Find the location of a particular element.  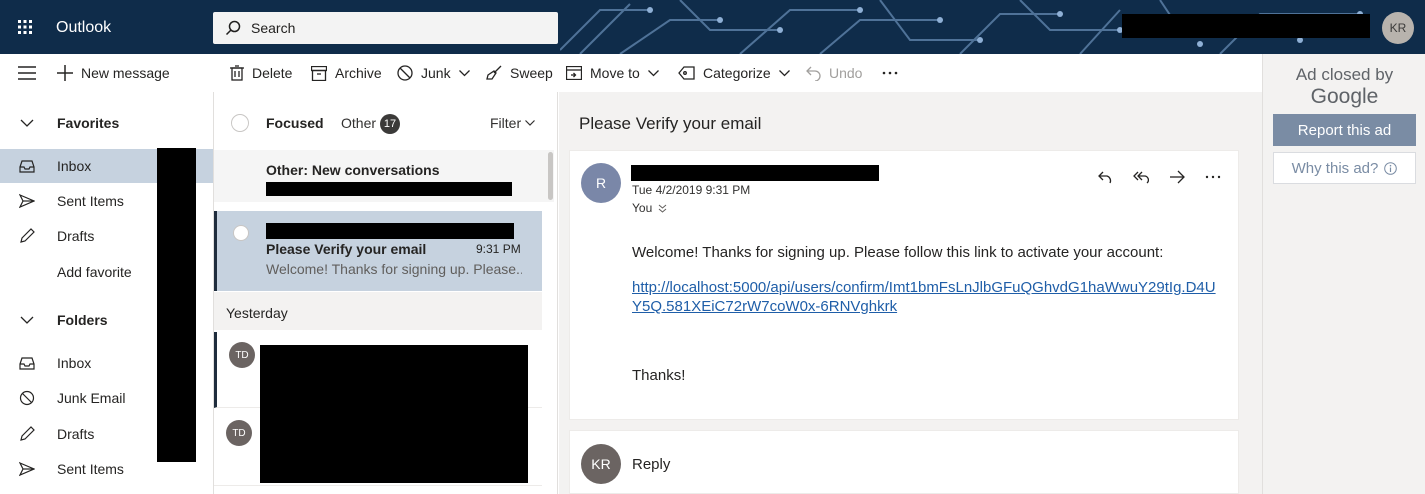

favorites-label: Favorites is located at coordinates (88, 123).